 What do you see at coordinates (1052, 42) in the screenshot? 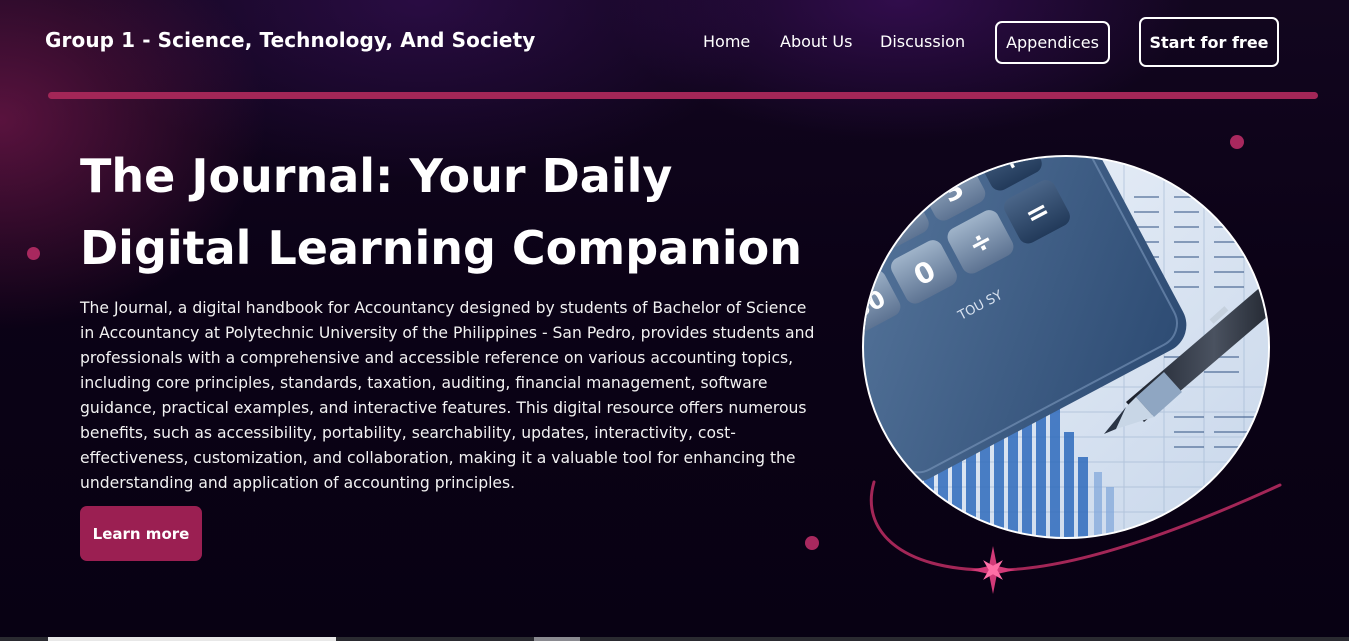
I see `nav-appendices-button: Appendices` at bounding box center [1052, 42].